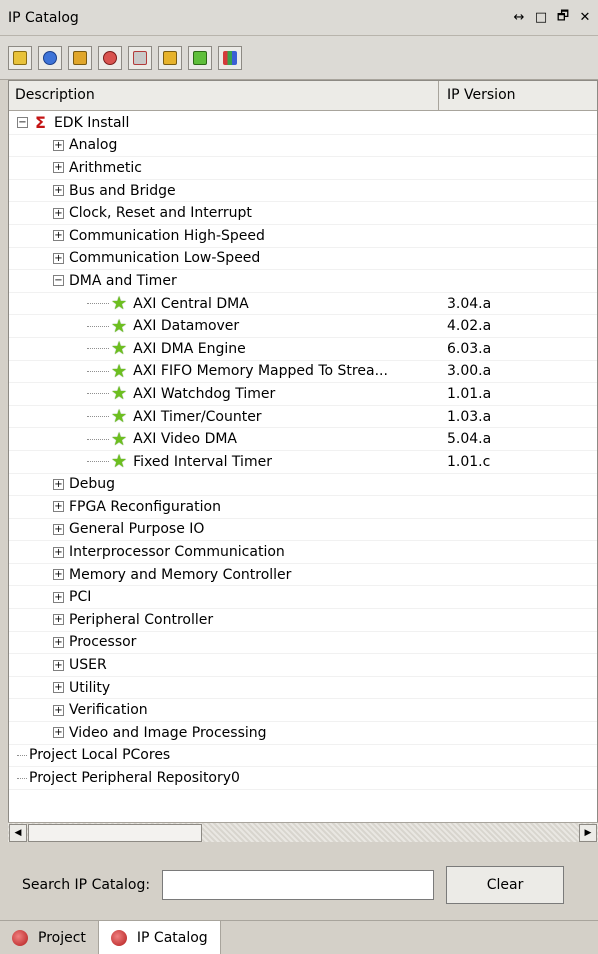  I want to click on ip-version: 6.03.a, so click(469, 348).